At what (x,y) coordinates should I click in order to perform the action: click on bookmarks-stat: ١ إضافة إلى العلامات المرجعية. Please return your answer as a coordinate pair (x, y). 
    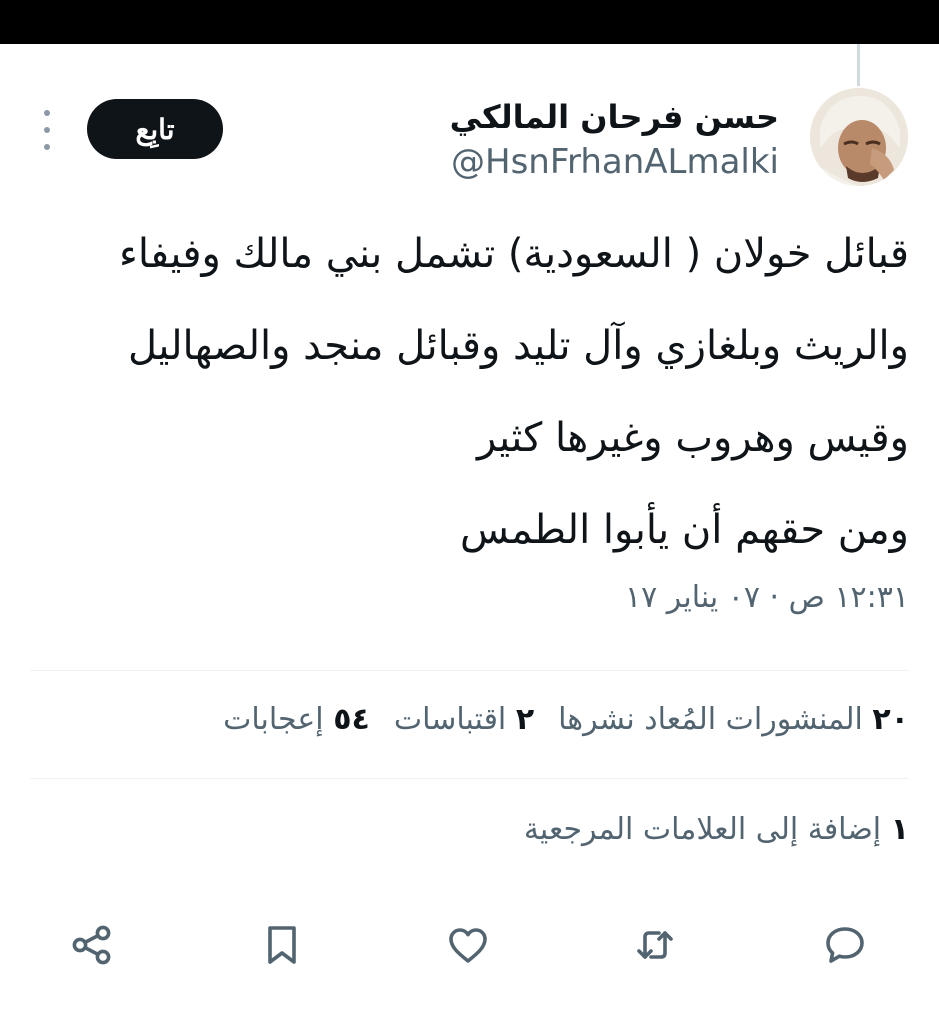
    Looking at the image, I should click on (716, 829).